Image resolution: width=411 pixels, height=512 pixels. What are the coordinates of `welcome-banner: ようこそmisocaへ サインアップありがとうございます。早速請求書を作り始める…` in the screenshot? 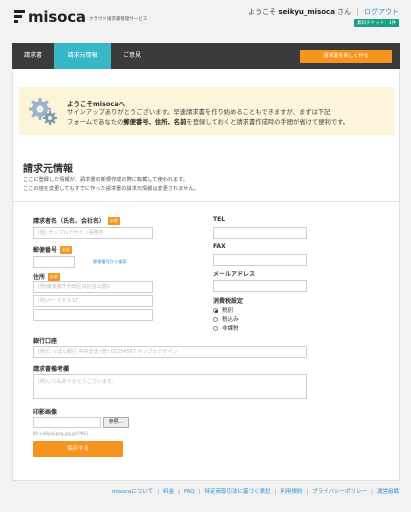 It's located at (207, 111).